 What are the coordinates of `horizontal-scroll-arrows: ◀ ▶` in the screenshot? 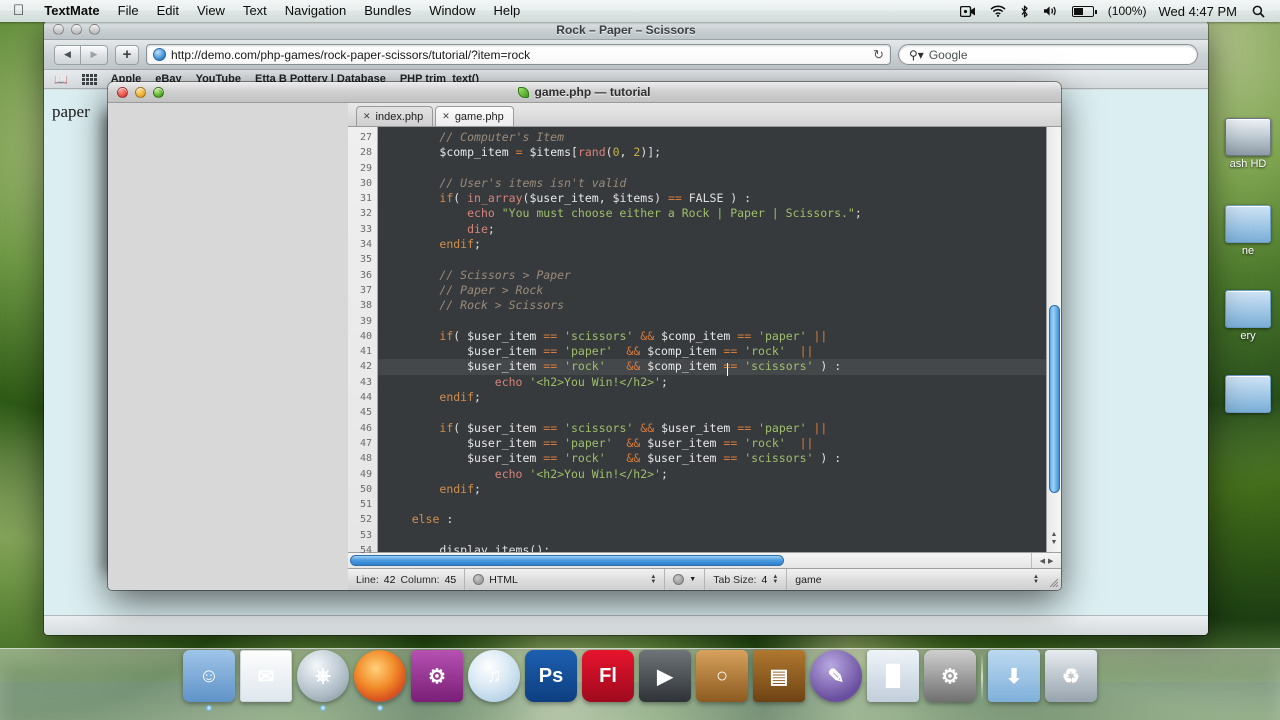 It's located at (1046, 560).